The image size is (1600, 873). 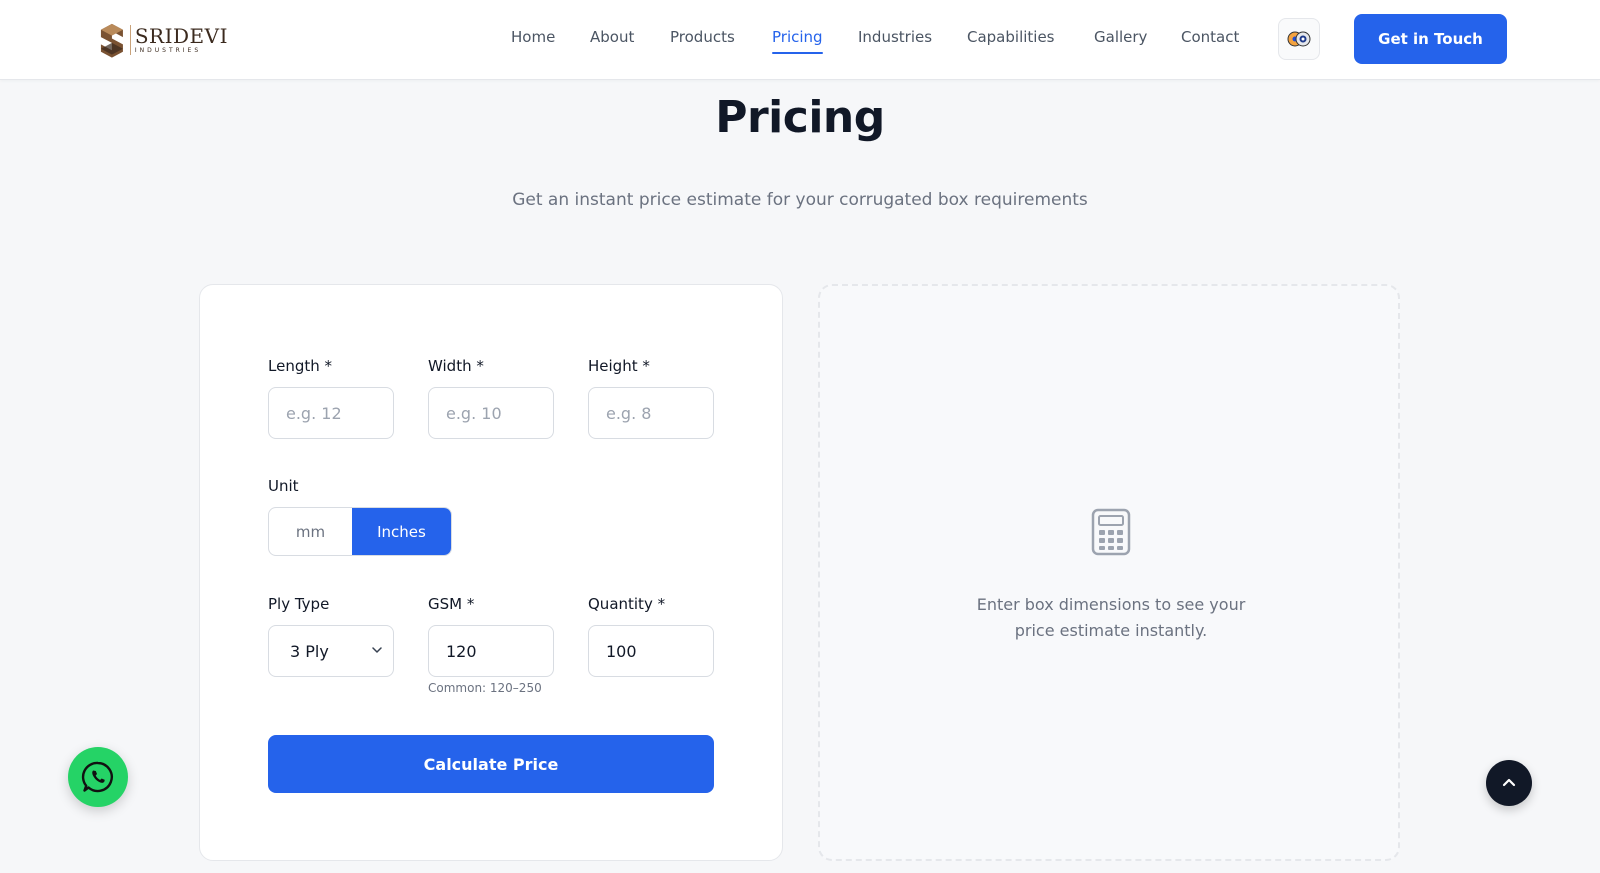 I want to click on width-label: Width *, so click(x=456, y=366).